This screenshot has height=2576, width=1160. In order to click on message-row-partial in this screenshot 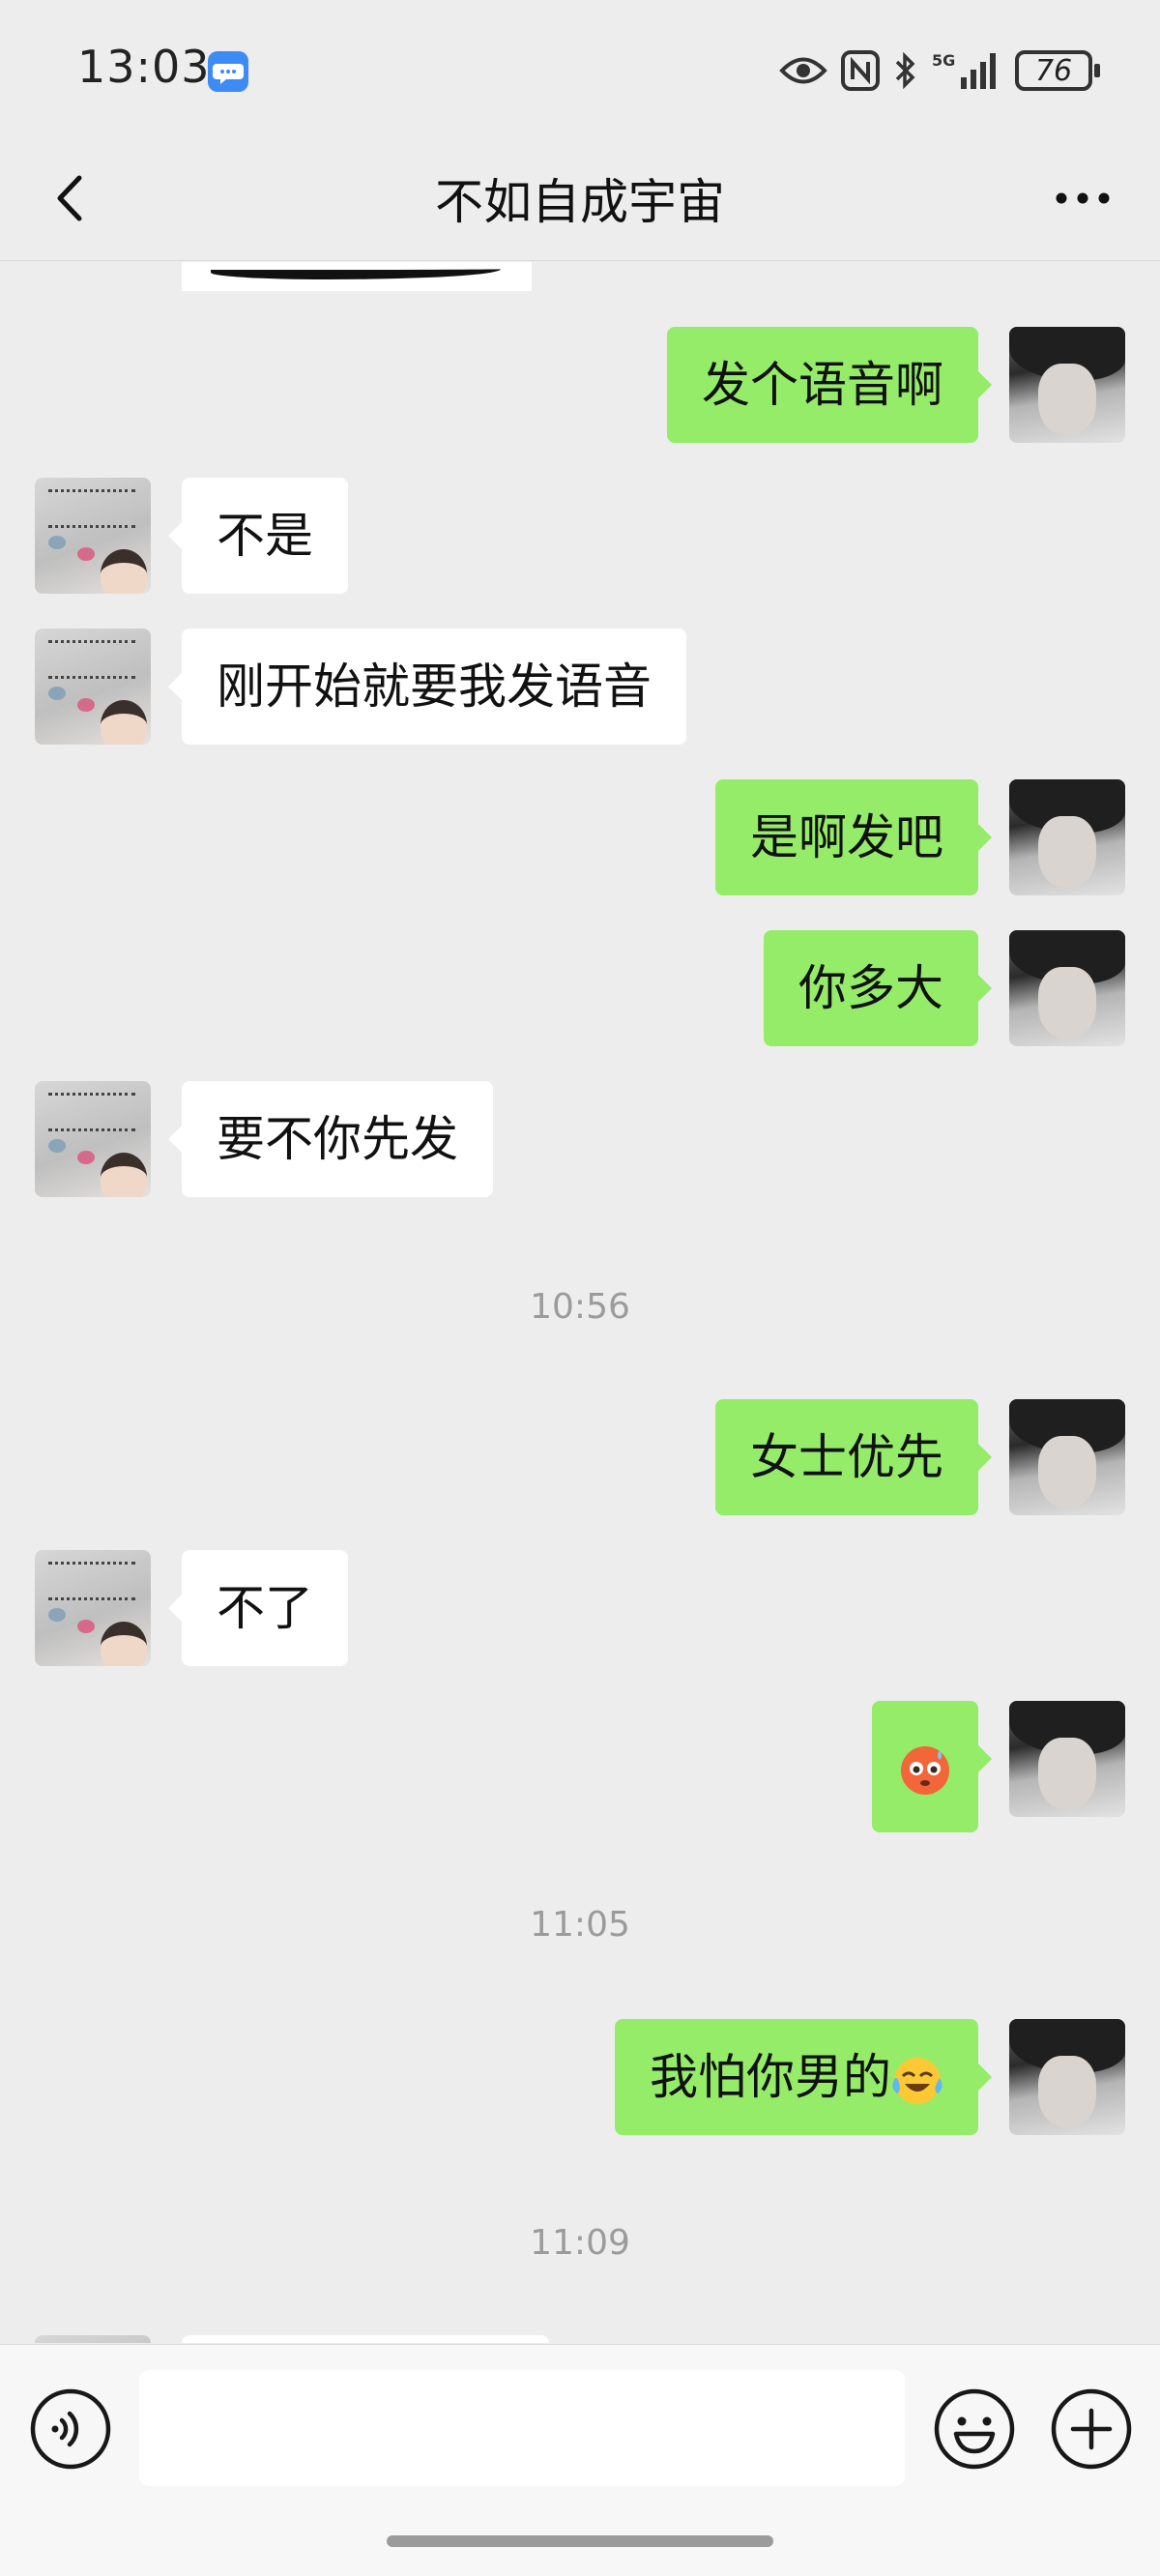, I will do `click(292, 2339)`.